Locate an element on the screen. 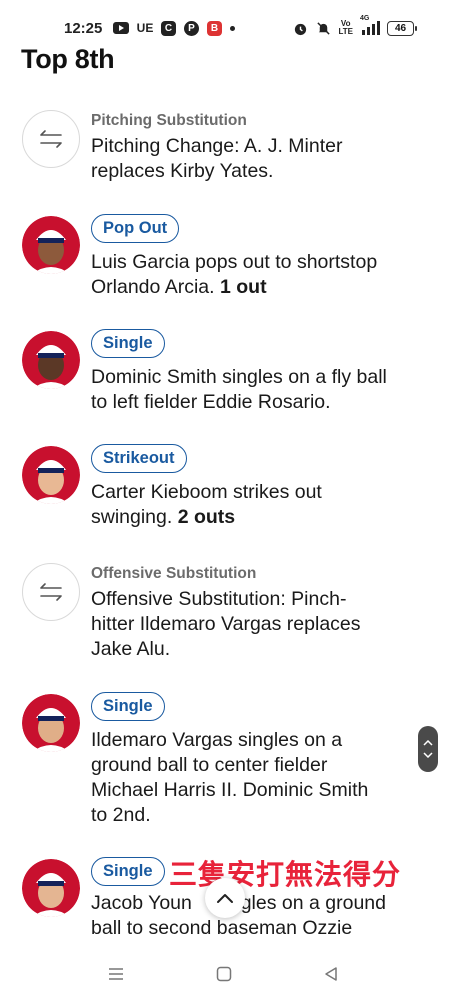 This screenshot has height=1000, width=450. signal-icon: 4G is located at coordinates (370, 25).